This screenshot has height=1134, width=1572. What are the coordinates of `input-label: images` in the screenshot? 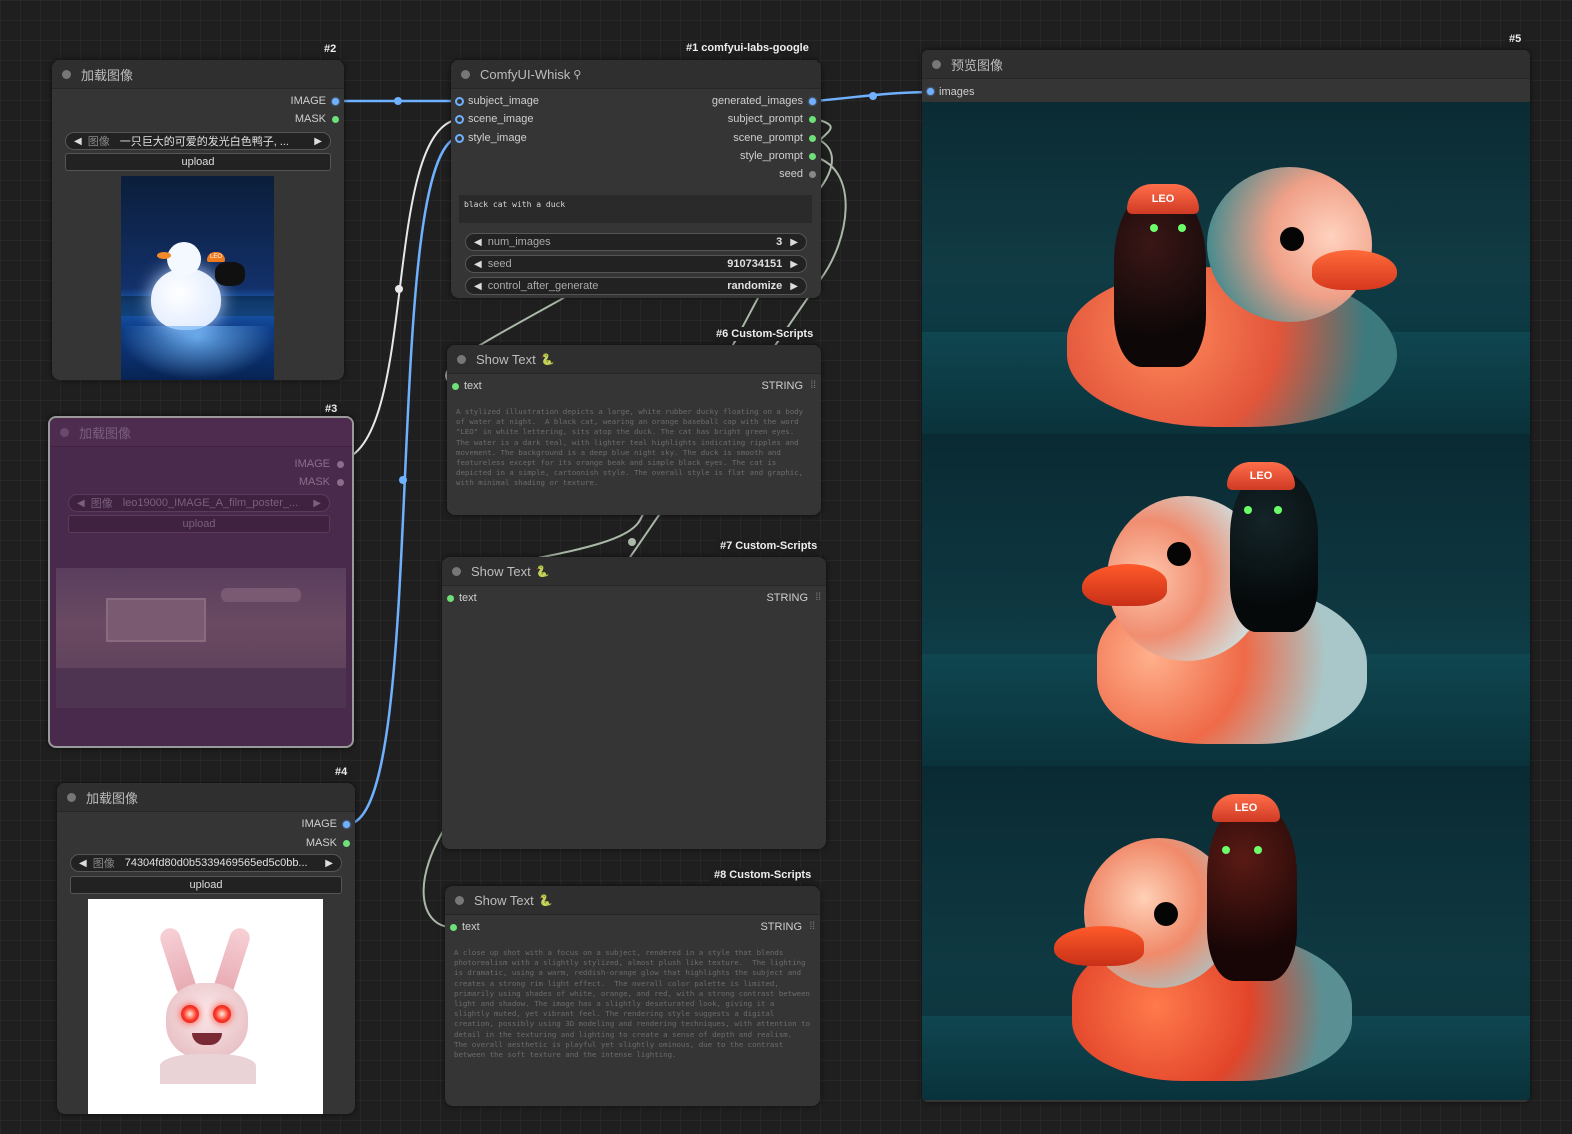 It's located at (957, 92).